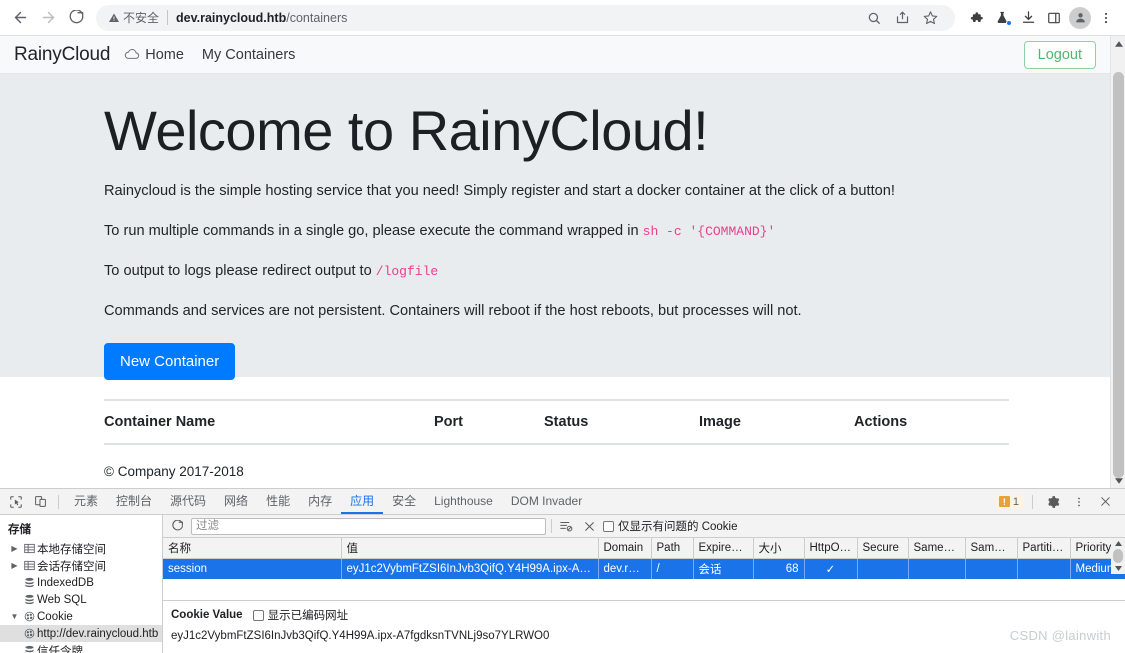 This screenshot has width=1125, height=653. What do you see at coordinates (368, 526) in the screenshot?
I see `cookie-filter-input` at bounding box center [368, 526].